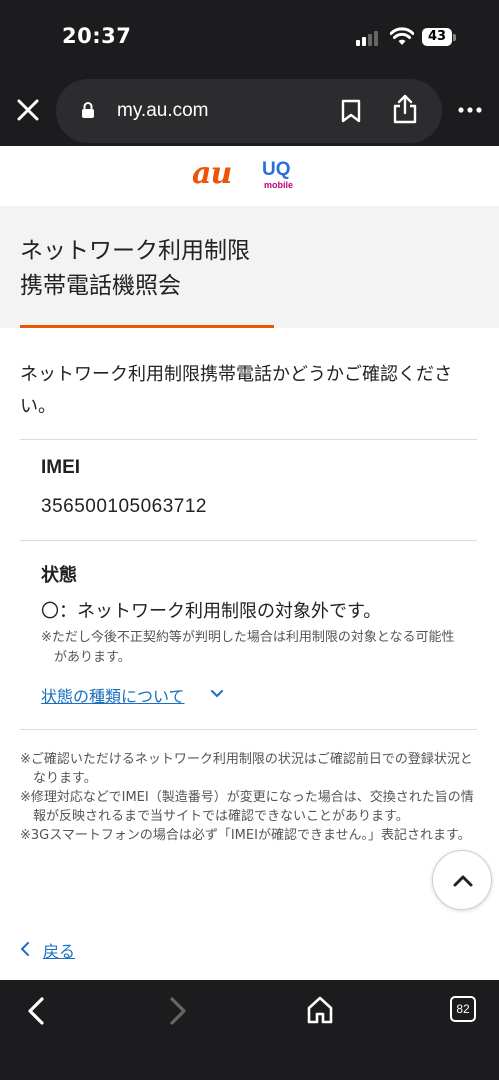 The width and height of the screenshot is (499, 1080). Describe the element at coordinates (248, 647) in the screenshot. I see `status-note: ※ただし今後不正契約等が判明した場合は利用制限の対象となる可能性があります。` at that location.